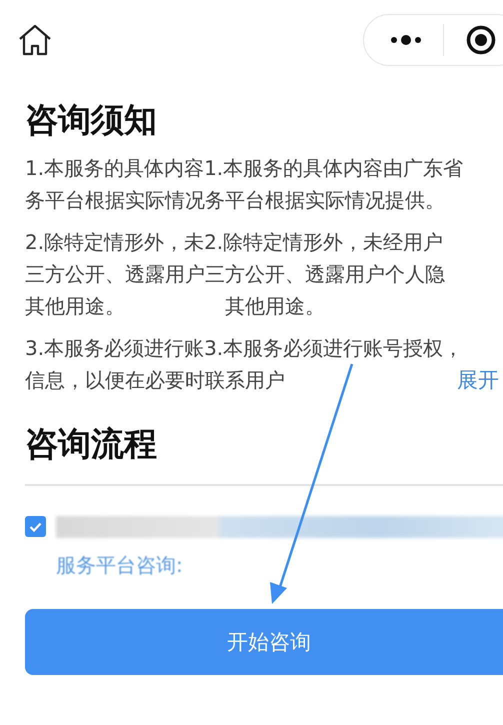  Describe the element at coordinates (481, 40) in the screenshot. I see `target-icon` at that location.